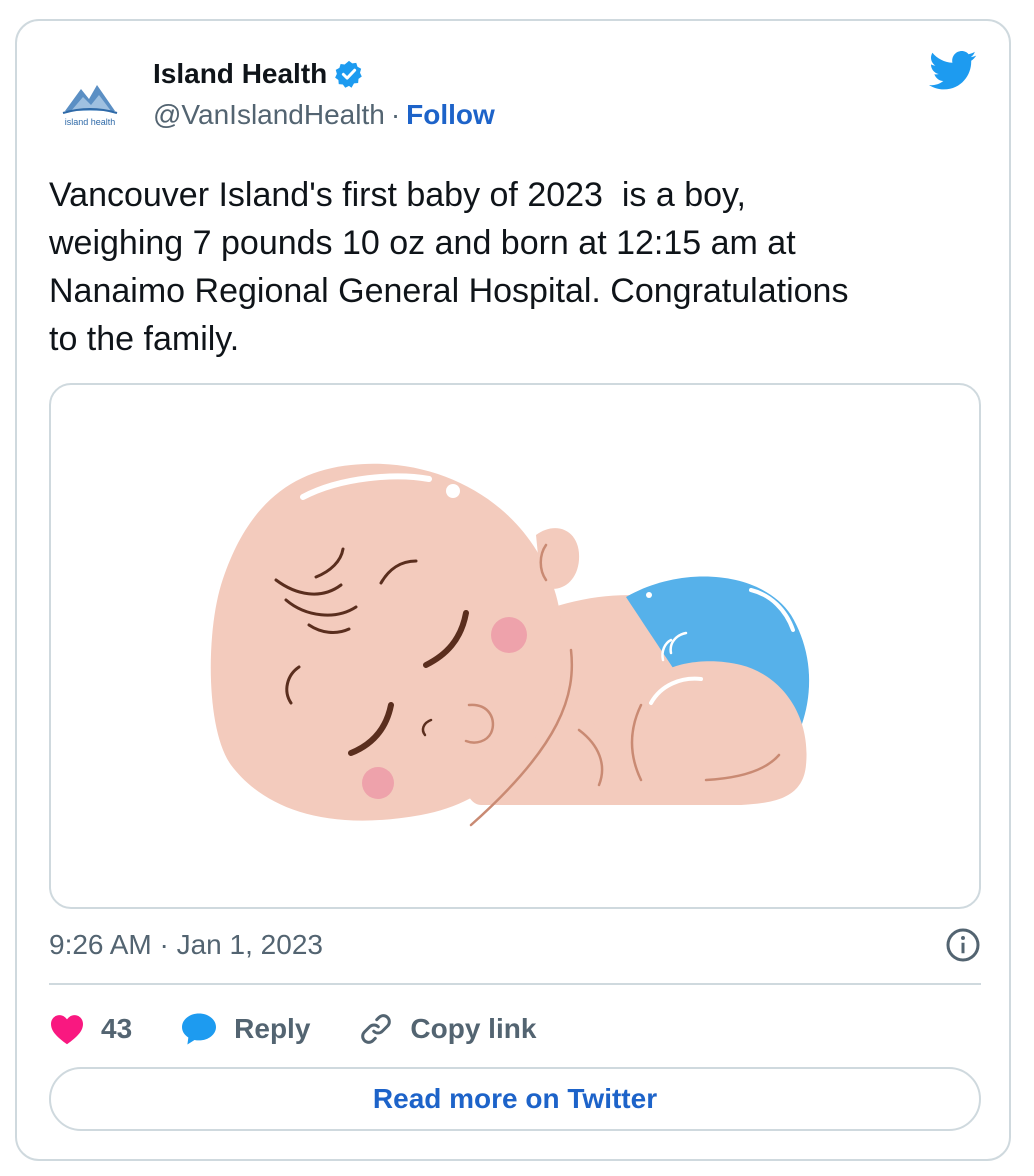 Image resolution: width=1034 pixels, height=1176 pixels. What do you see at coordinates (240, 74) in the screenshot?
I see `author-name: Island Health` at bounding box center [240, 74].